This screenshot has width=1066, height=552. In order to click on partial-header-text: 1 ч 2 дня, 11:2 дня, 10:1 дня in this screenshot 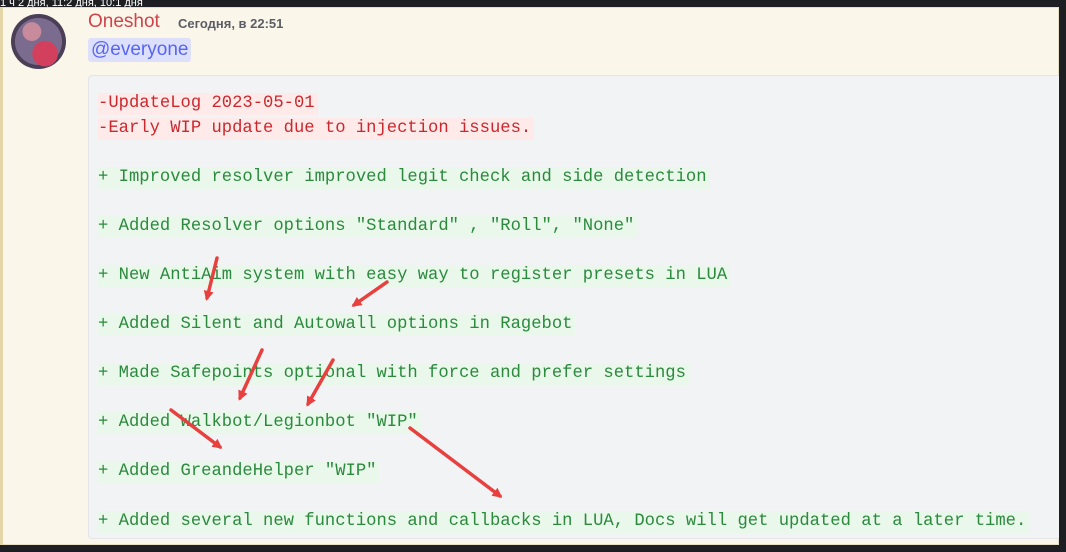, I will do `click(71, 3)`.